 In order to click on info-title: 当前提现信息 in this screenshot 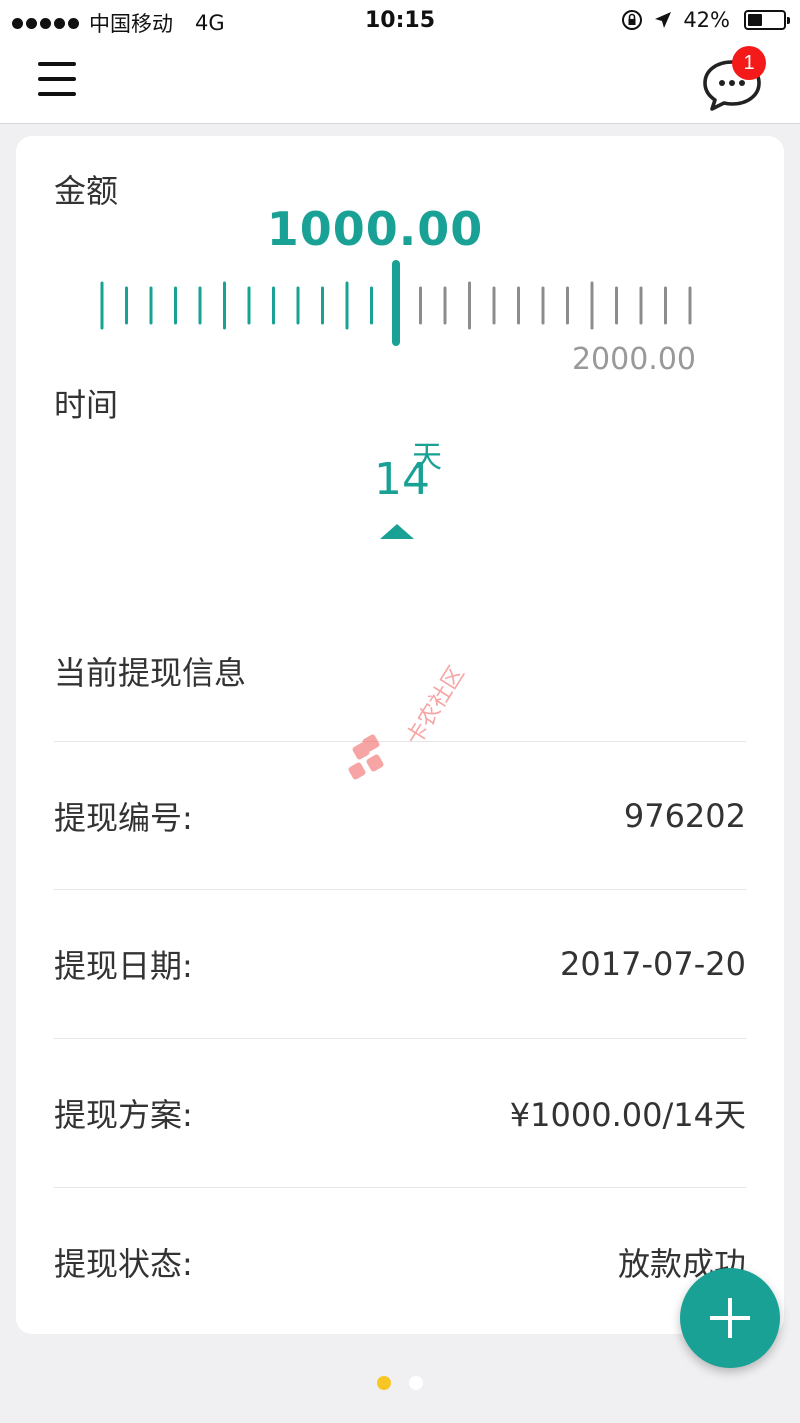, I will do `click(150, 673)`.